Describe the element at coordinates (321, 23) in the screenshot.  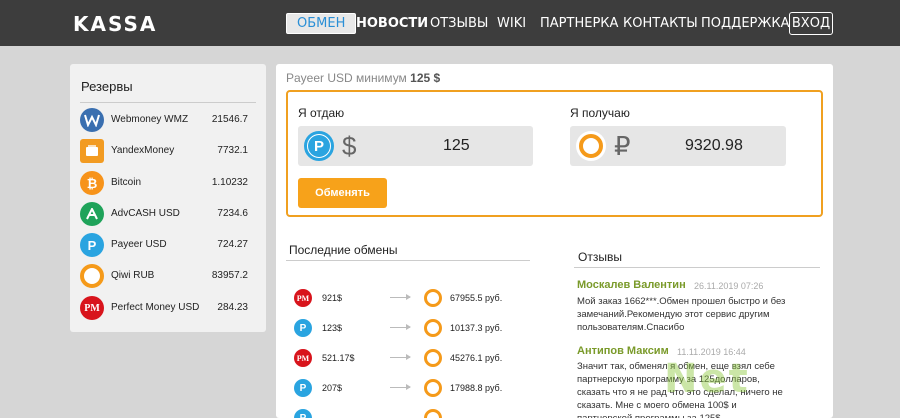
I see `nav-exchange: ОБМЕН` at that location.